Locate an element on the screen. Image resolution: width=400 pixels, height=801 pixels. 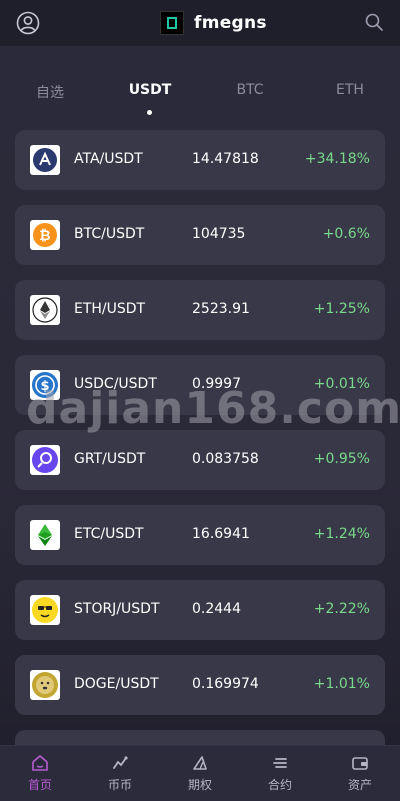
nav-contract-label: 合约 is located at coordinates (279, 785).